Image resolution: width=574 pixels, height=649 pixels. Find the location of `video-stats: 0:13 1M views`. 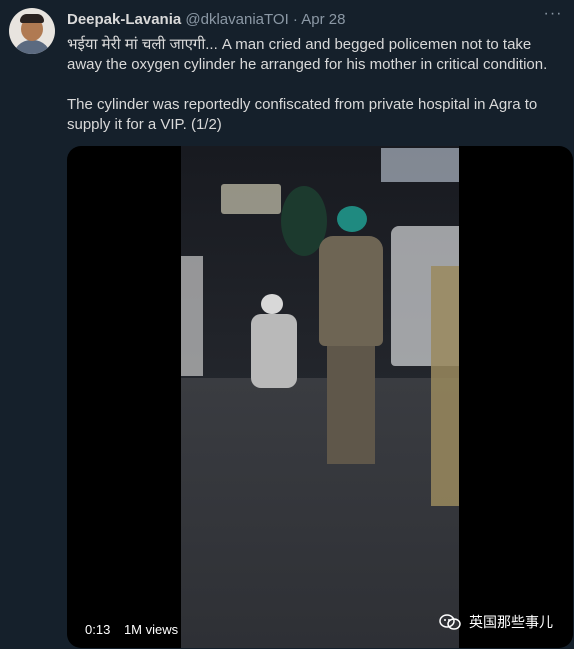

video-stats: 0:13 1M views is located at coordinates (136, 629).